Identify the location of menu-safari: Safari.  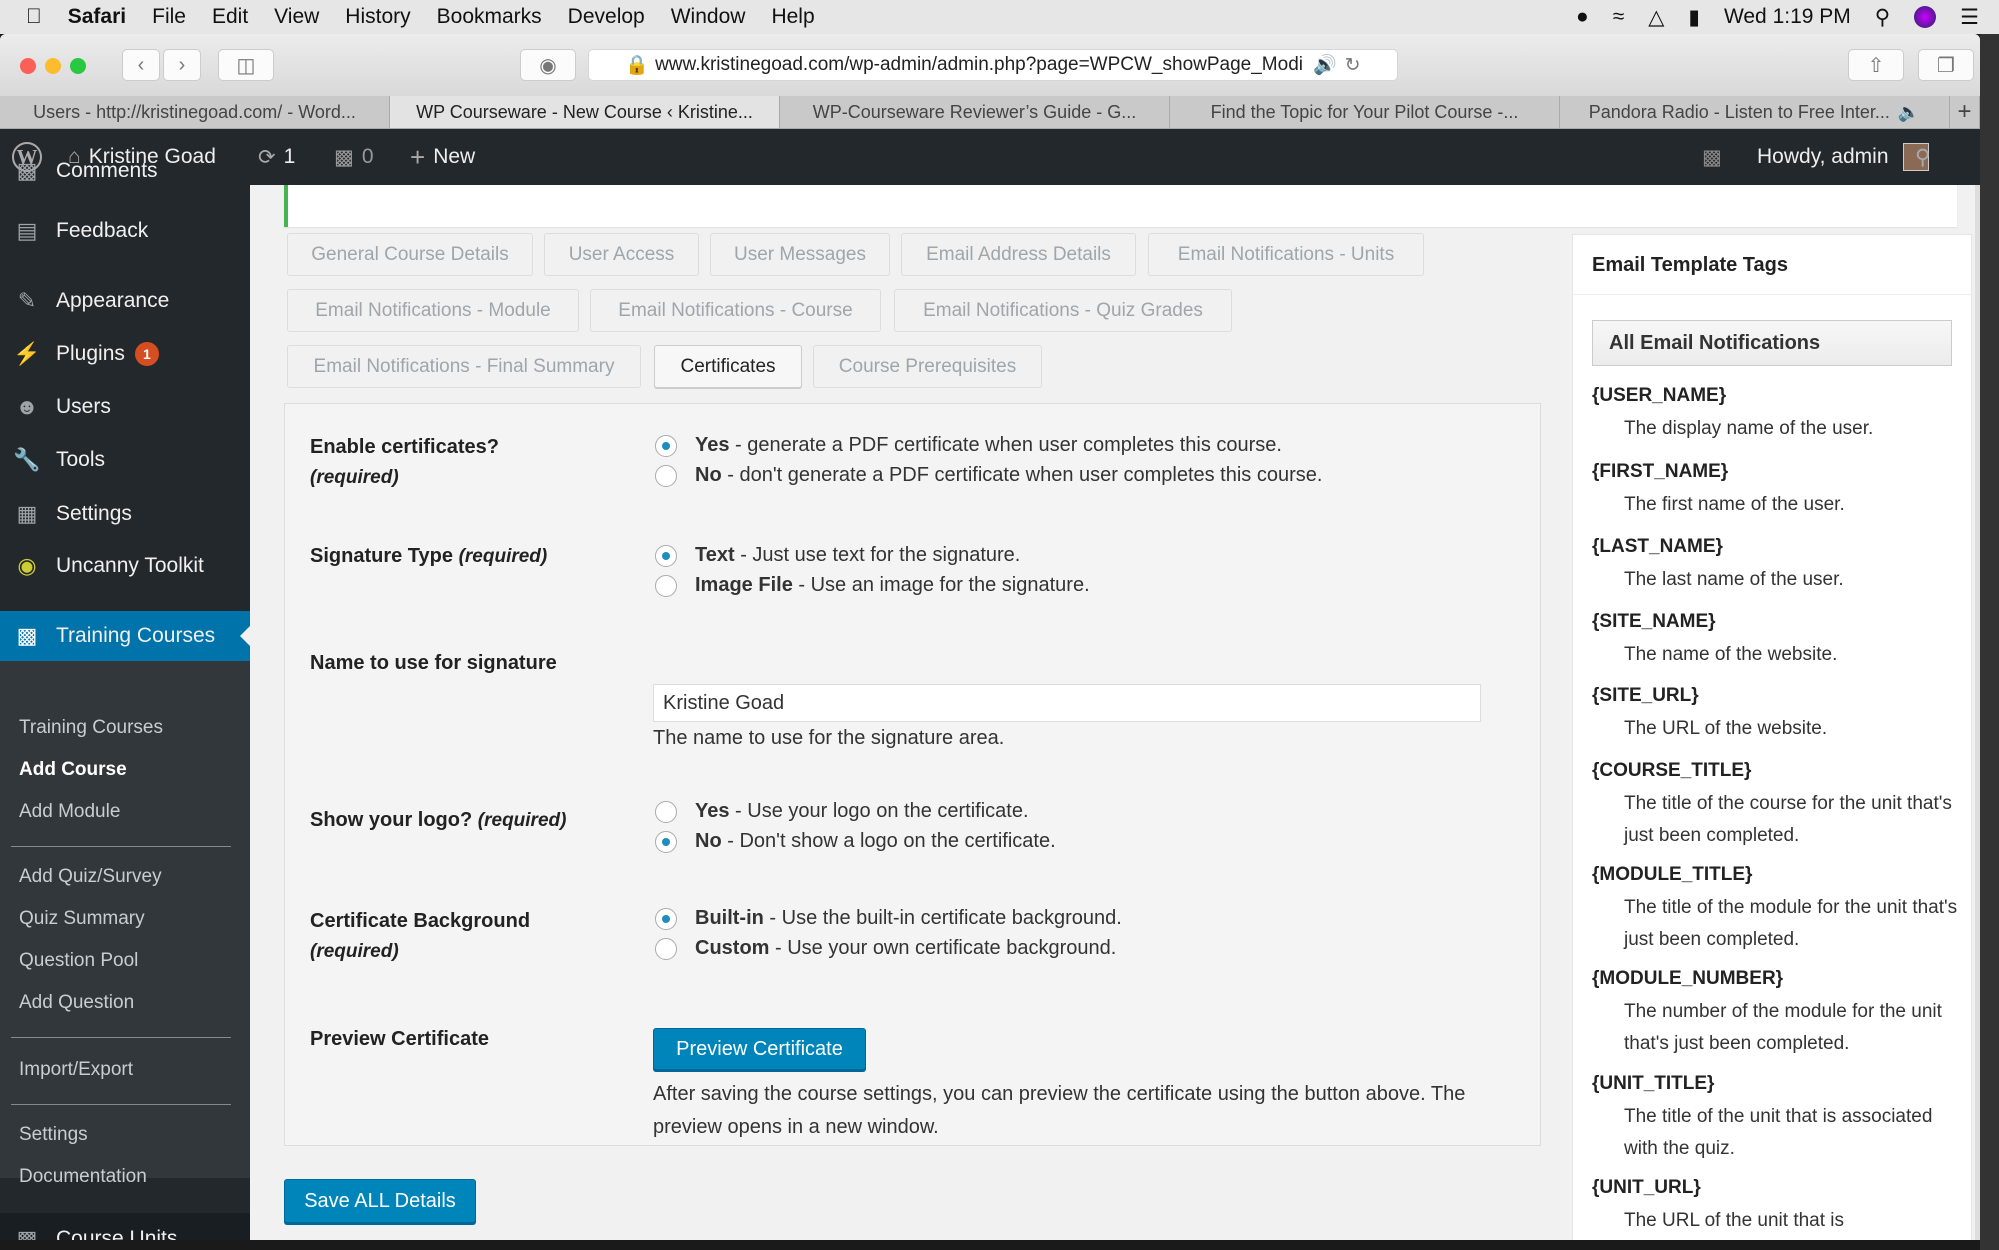
(97, 17).